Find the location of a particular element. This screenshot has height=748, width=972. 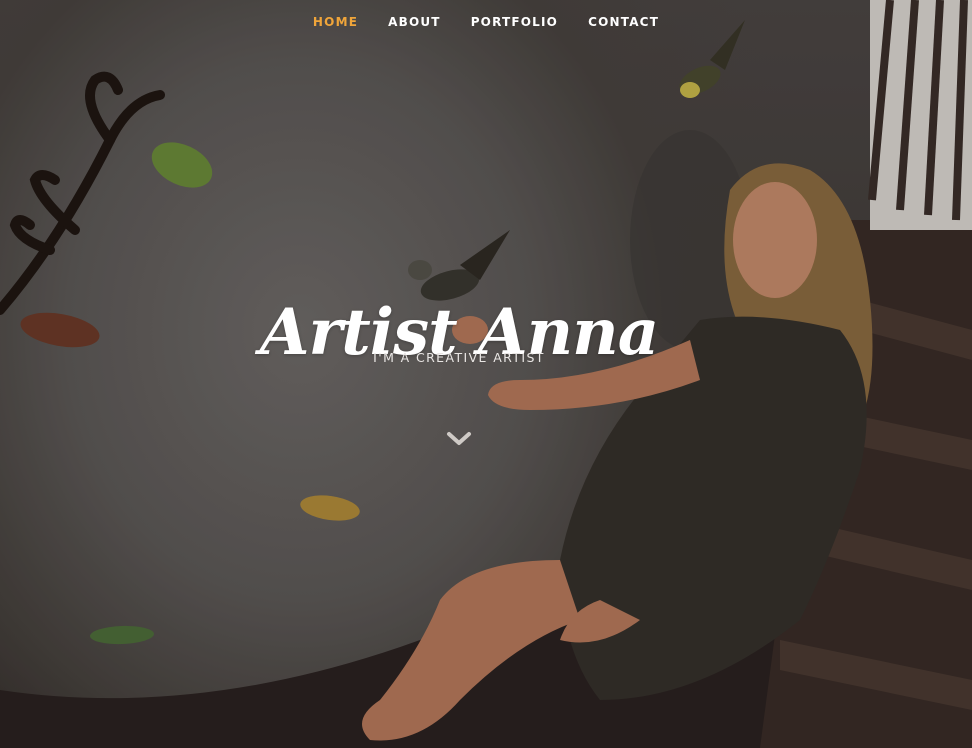

top-navigation: HOME ABOUT PORTFOLIO CONTACT is located at coordinates (486, 22).